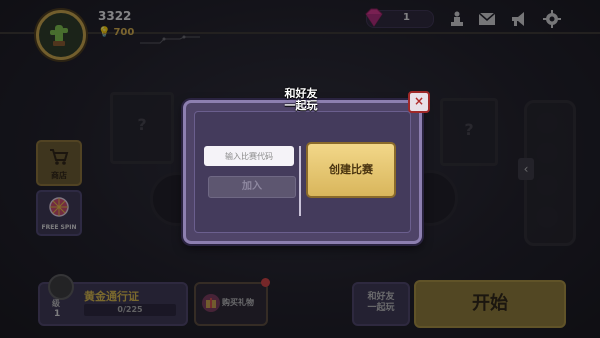 The height and width of the screenshot is (338, 600). I want to click on create-match-button: 创建比赛, so click(351, 170).